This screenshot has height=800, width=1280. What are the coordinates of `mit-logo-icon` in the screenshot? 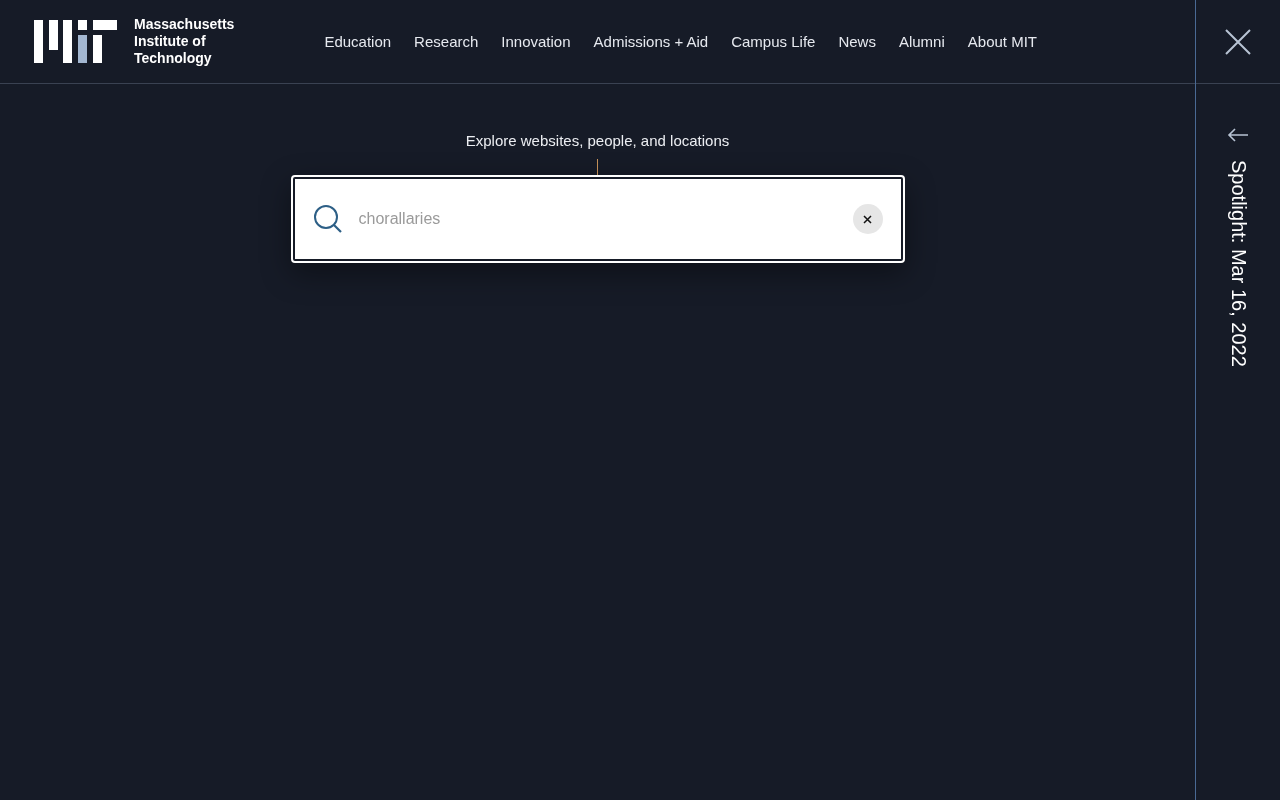 It's located at (76, 41).